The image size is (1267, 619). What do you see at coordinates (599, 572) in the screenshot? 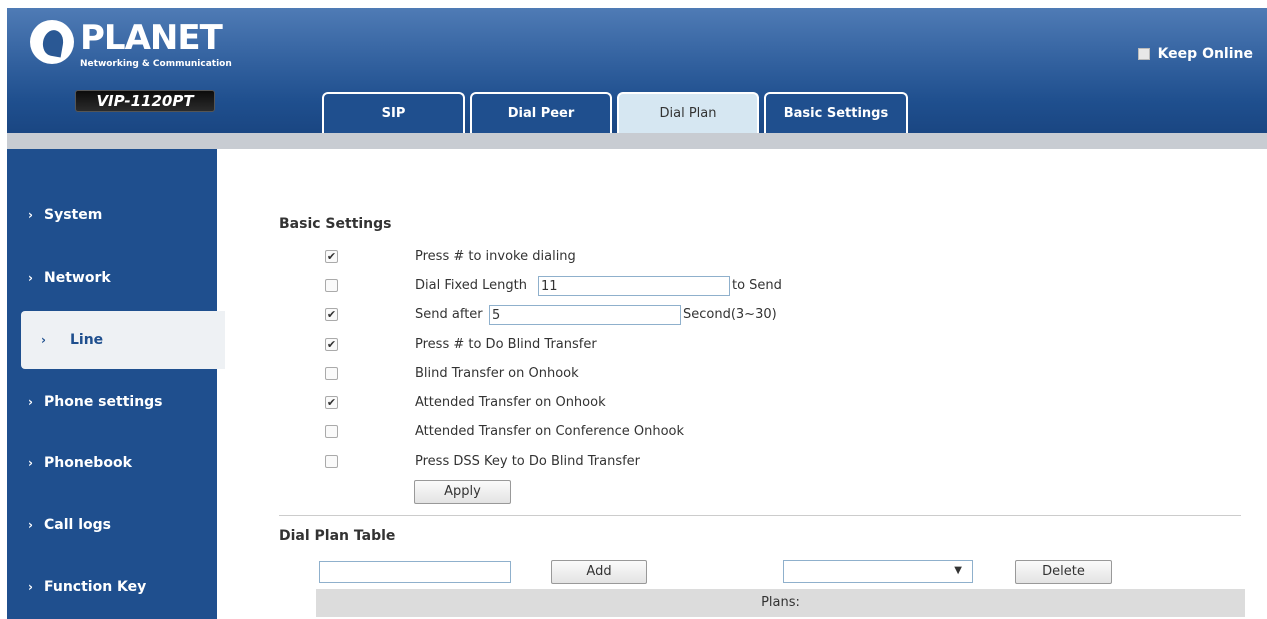
I see `add-button: Add` at bounding box center [599, 572].